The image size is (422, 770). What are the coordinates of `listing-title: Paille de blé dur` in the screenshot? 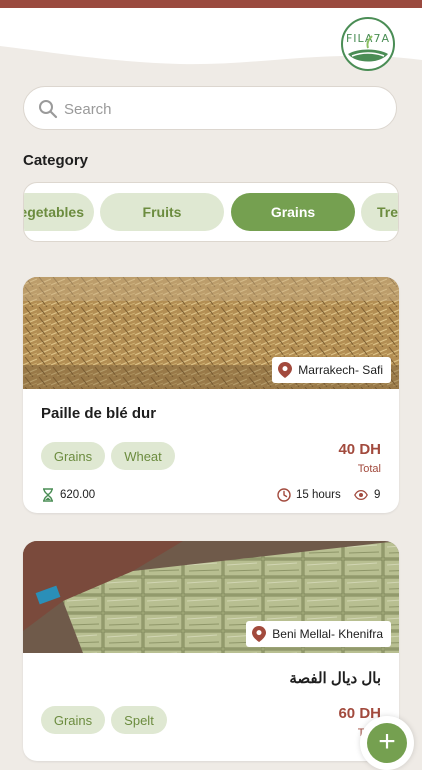 It's located at (99, 413).